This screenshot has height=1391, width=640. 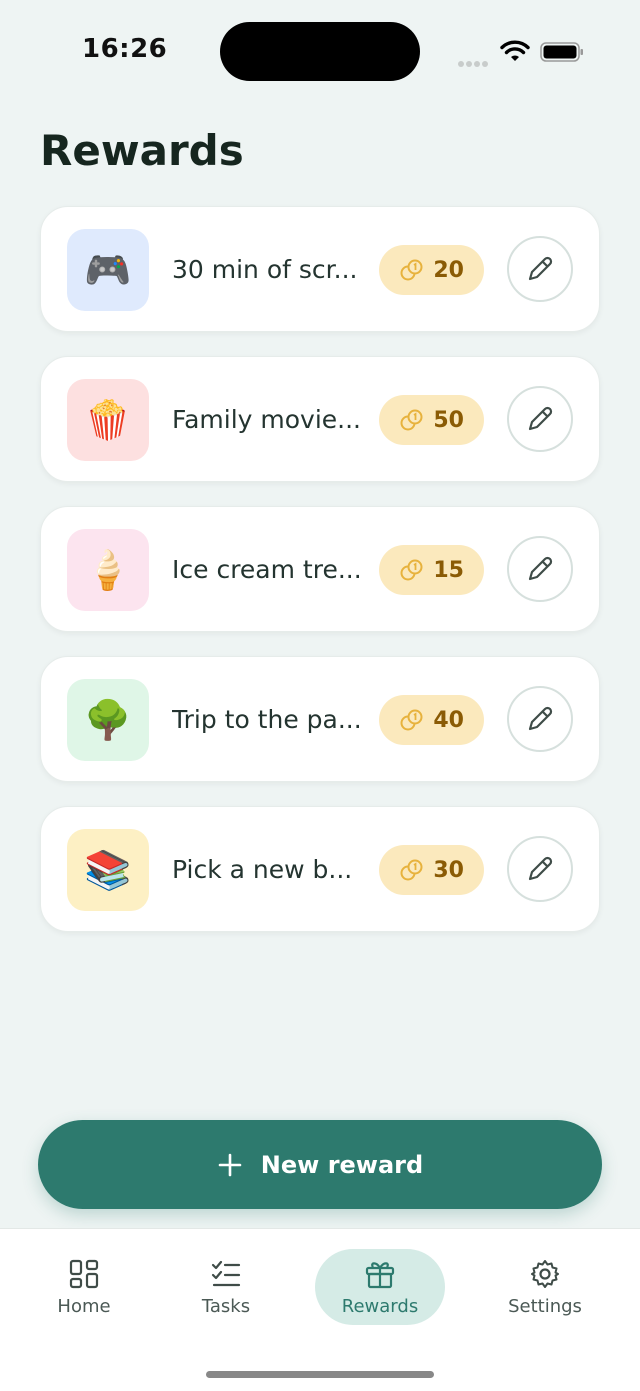 What do you see at coordinates (108, 870) in the screenshot?
I see `reward-emoji-icon: 📚` at bounding box center [108, 870].